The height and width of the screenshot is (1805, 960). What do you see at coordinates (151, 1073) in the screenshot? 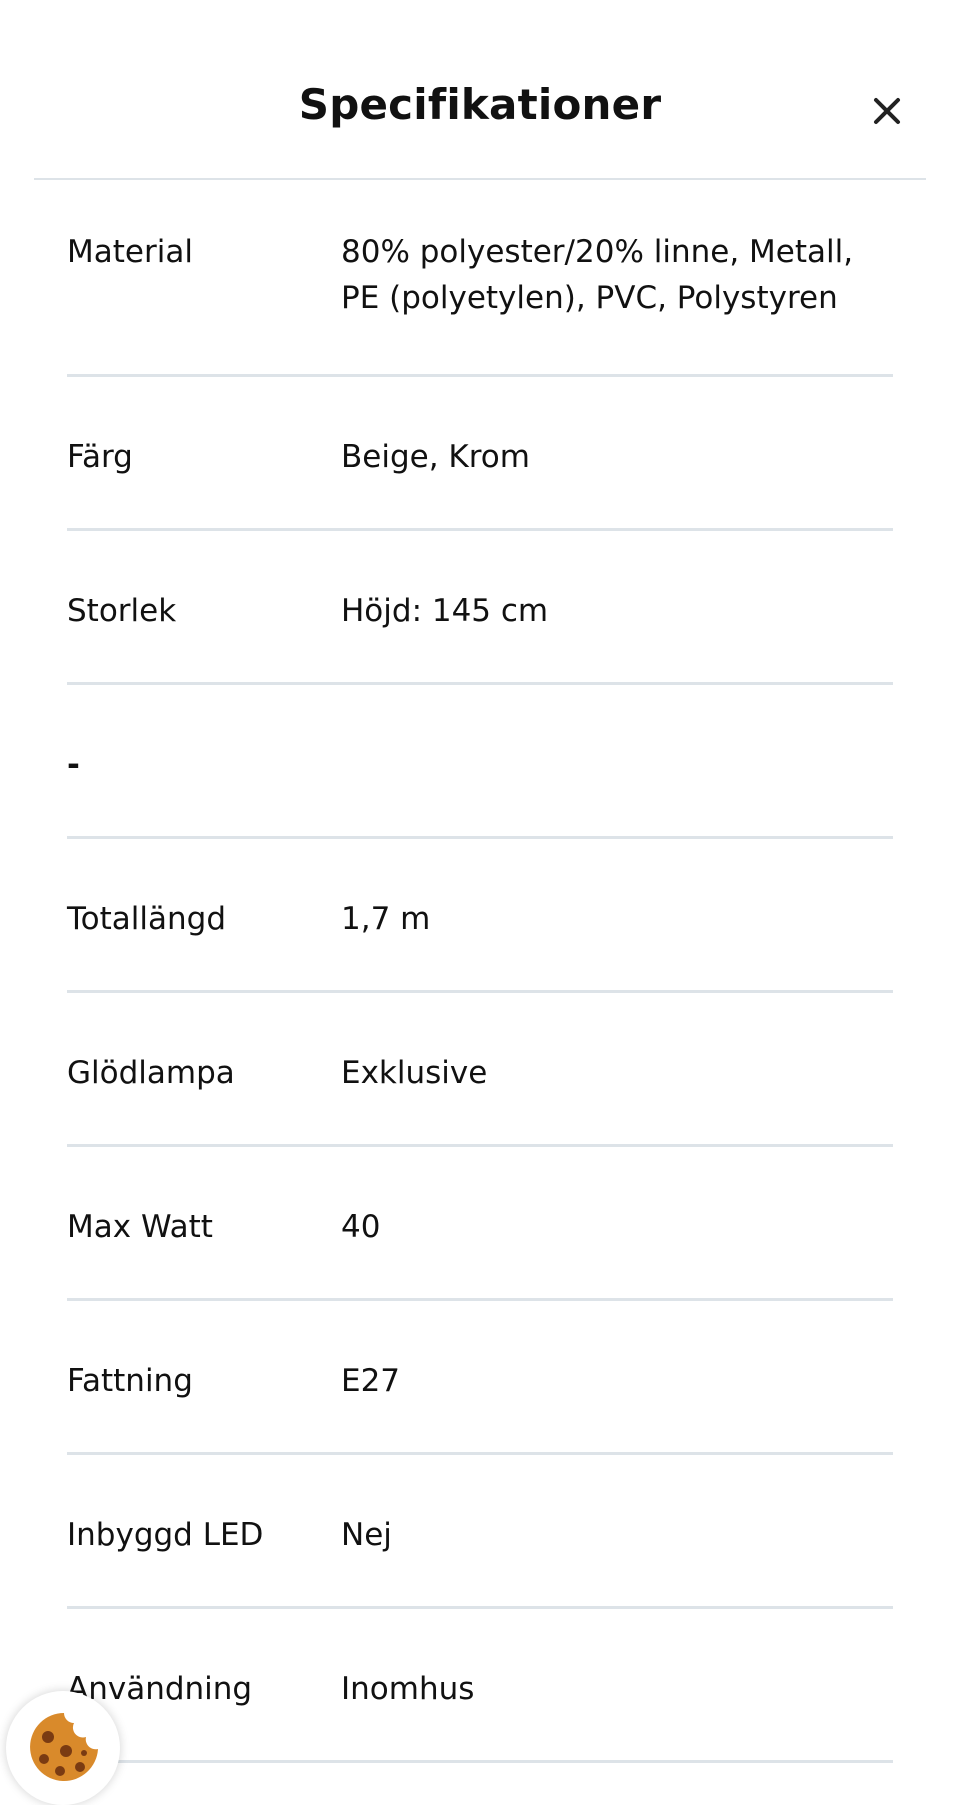
I see `spec-label: Glödlampa` at bounding box center [151, 1073].